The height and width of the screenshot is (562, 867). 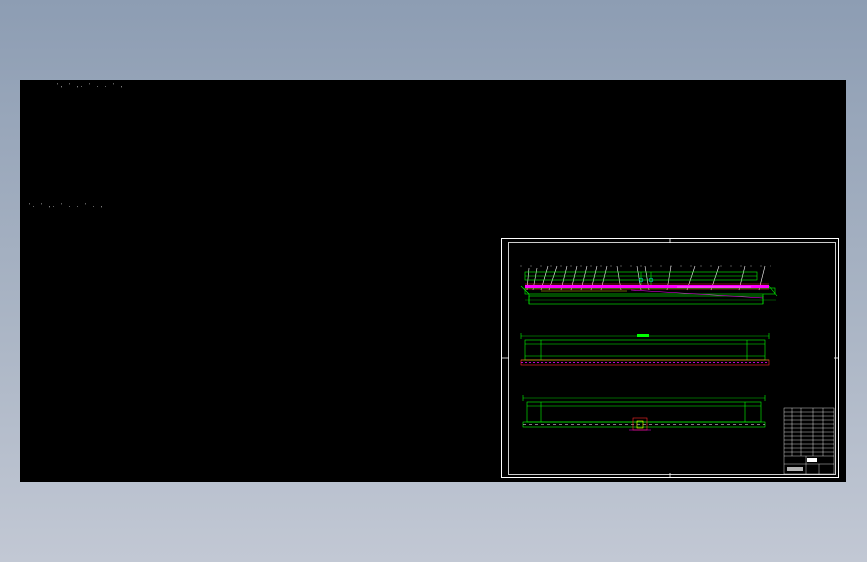 I want to click on bottom-view, so click(x=644, y=413).